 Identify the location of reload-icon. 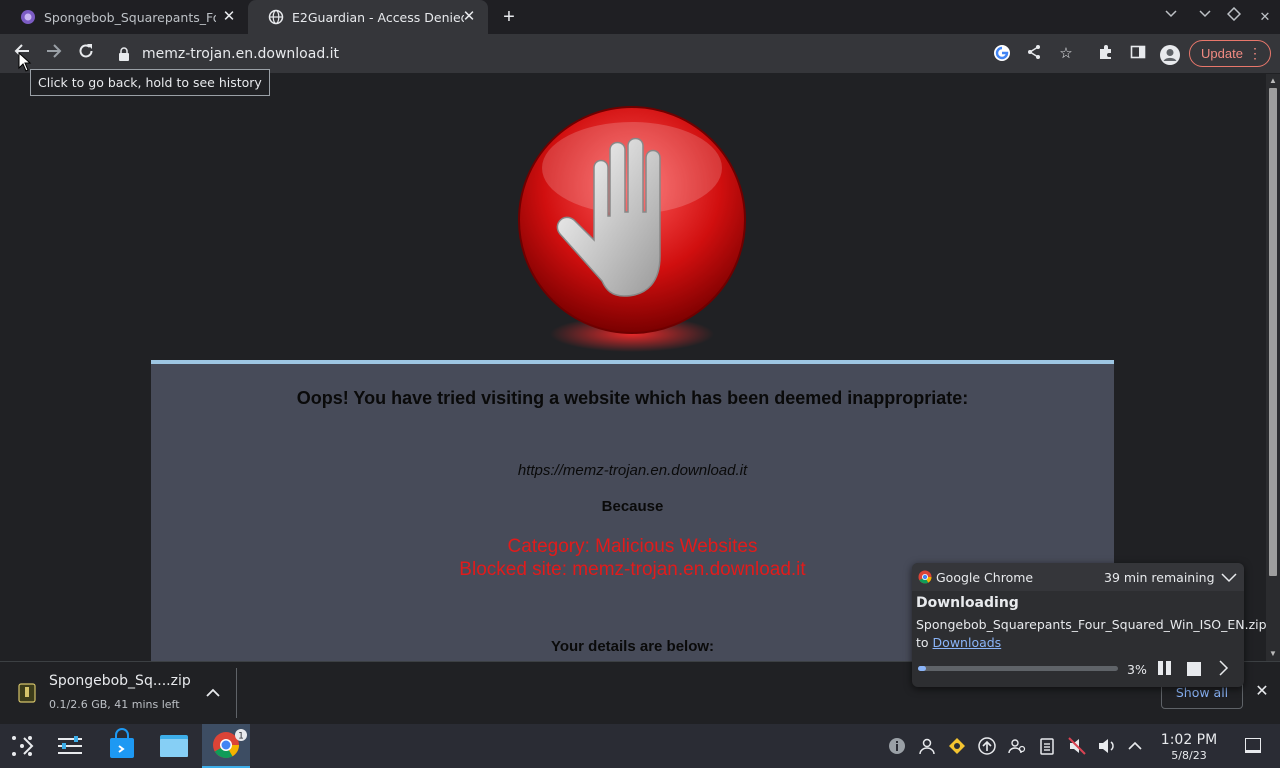
(86, 54).